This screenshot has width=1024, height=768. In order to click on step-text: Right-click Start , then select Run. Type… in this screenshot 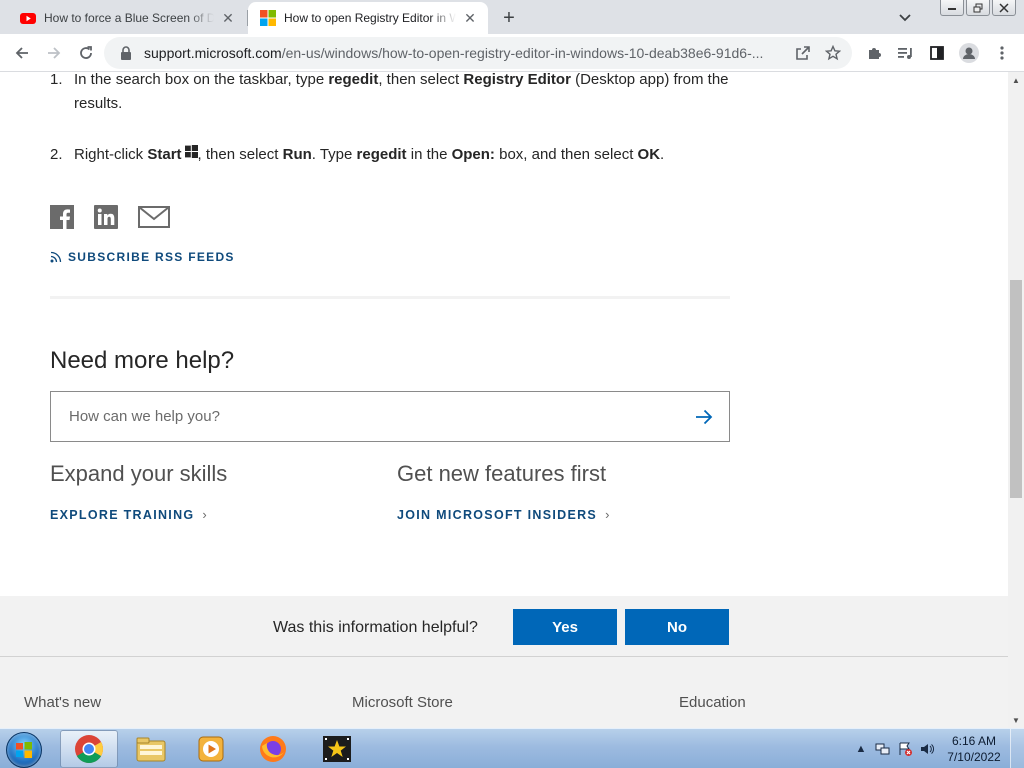, I will do `click(402, 155)`.